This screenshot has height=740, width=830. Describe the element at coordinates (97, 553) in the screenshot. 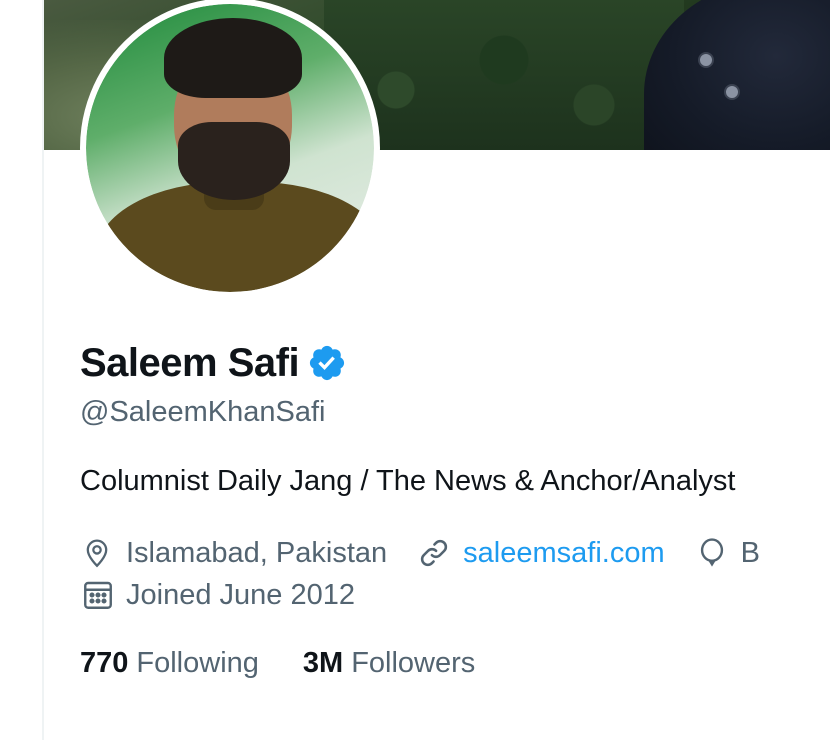

I see `location-pin-icon` at that location.